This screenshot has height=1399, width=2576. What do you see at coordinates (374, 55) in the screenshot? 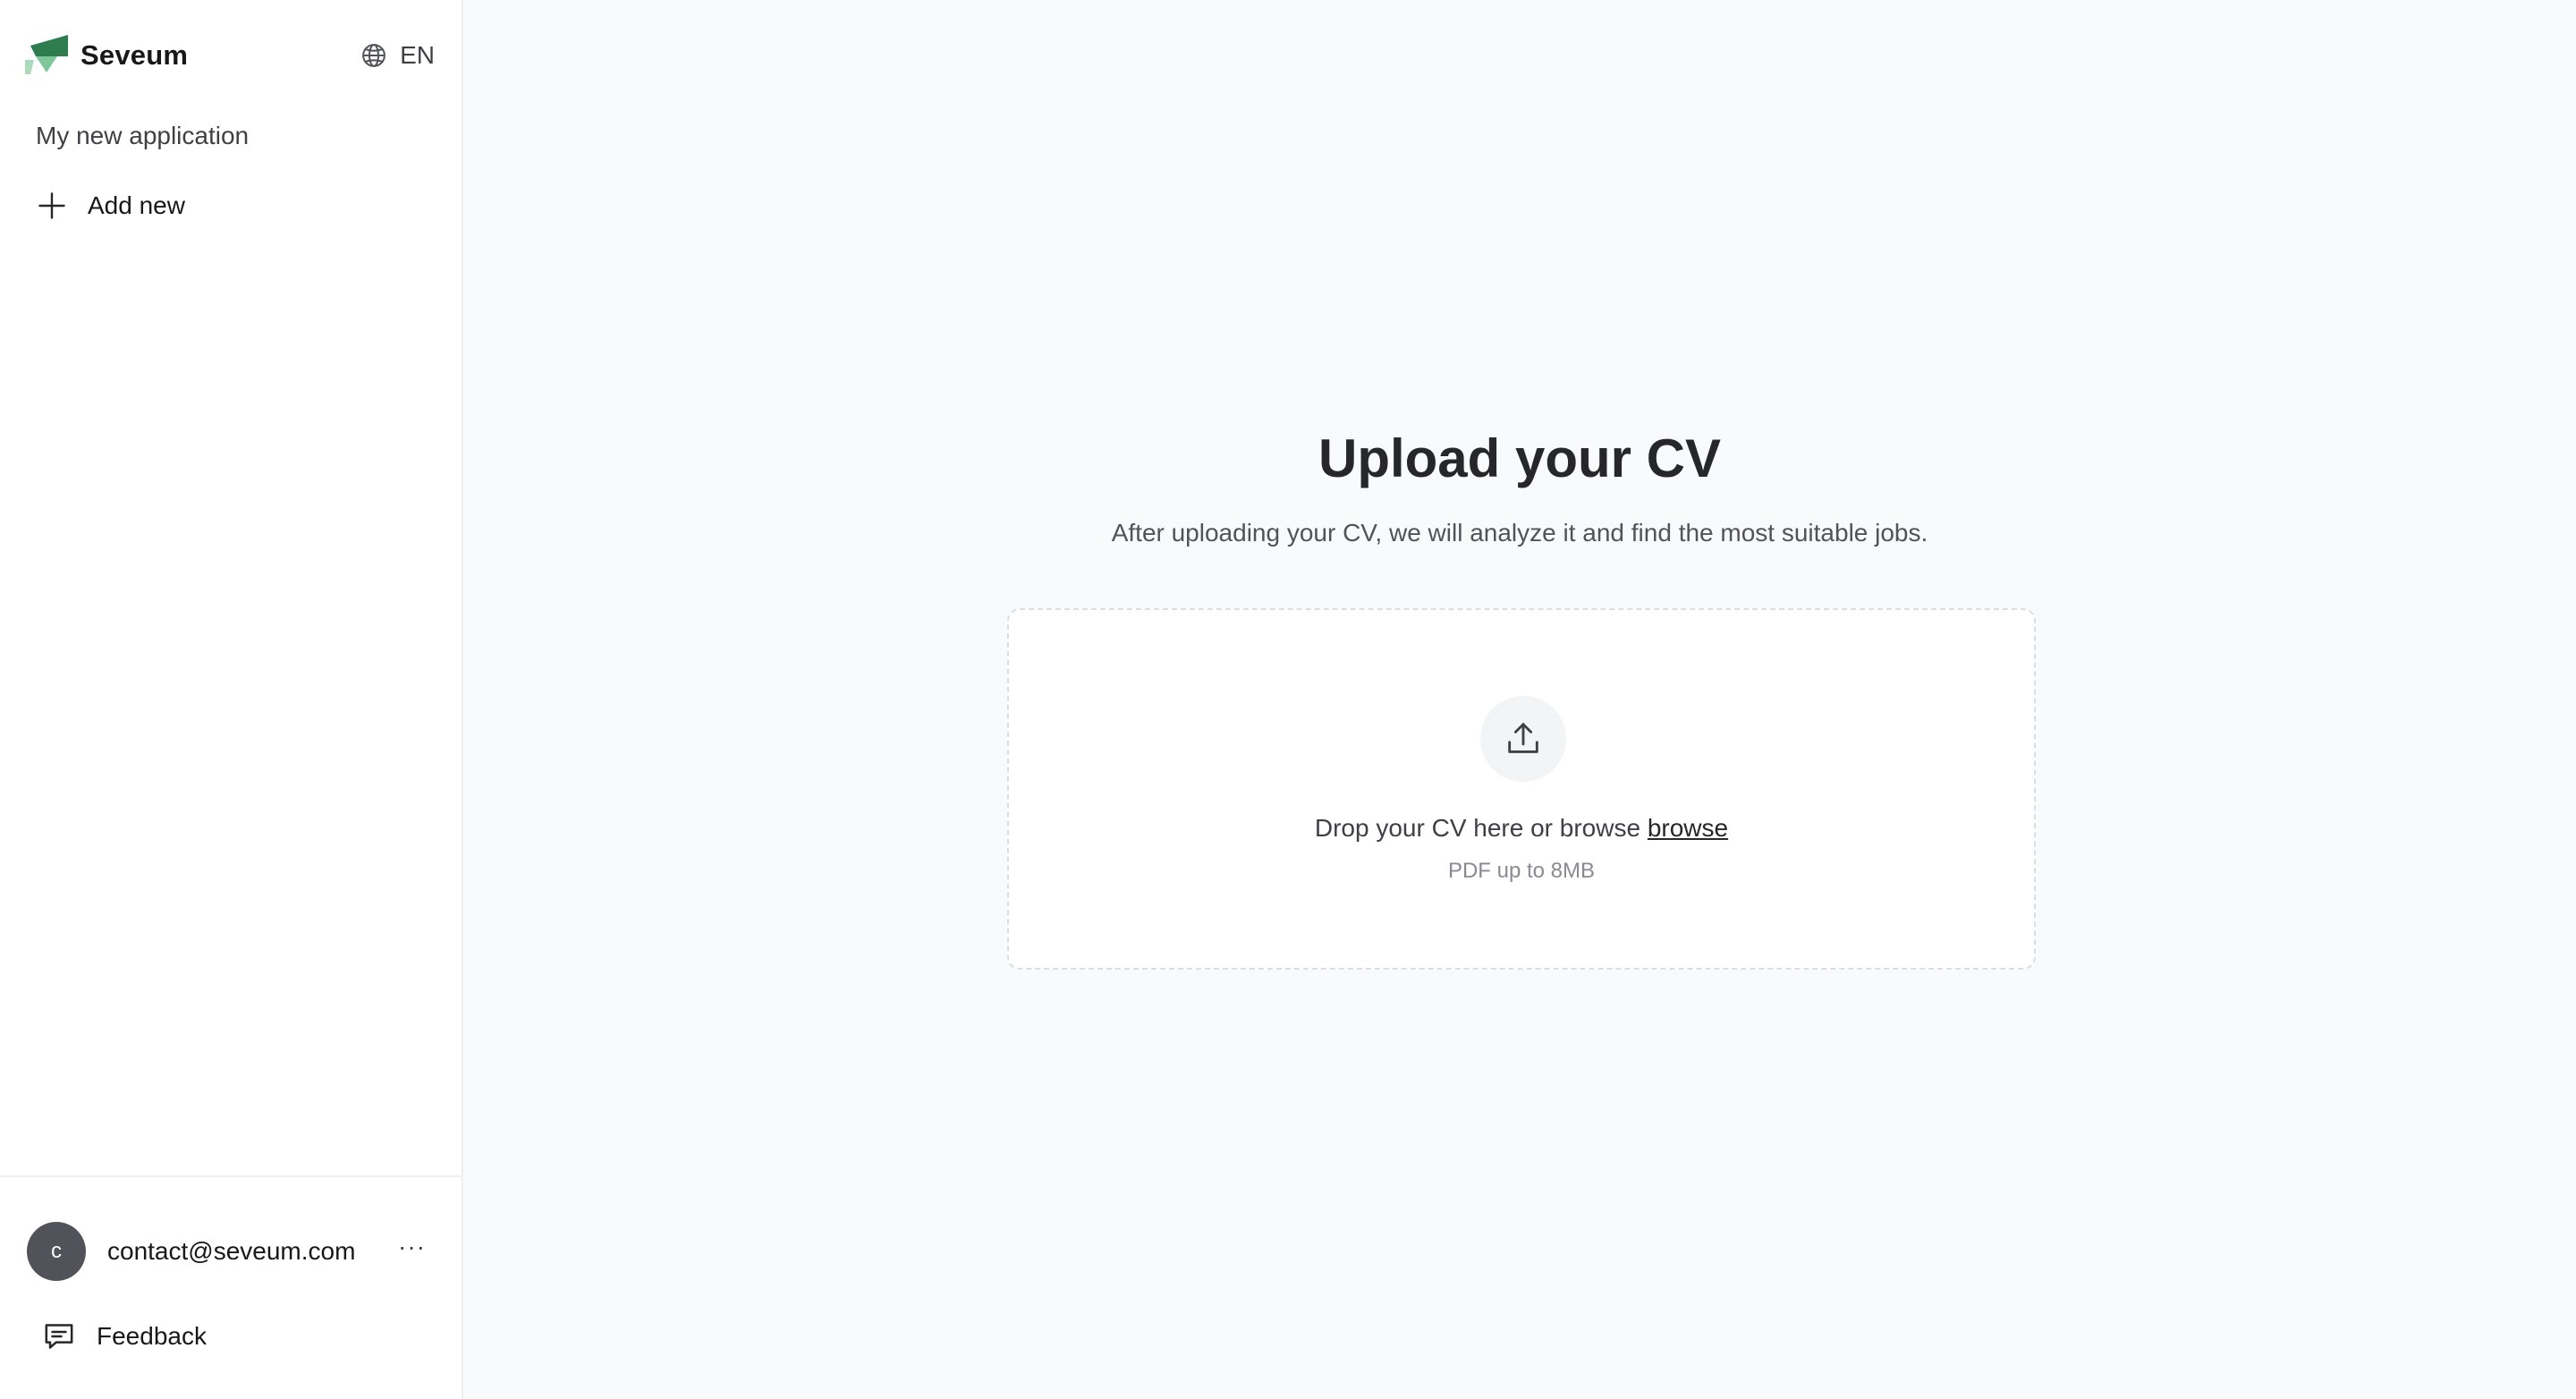
I see `globe-icon` at bounding box center [374, 55].